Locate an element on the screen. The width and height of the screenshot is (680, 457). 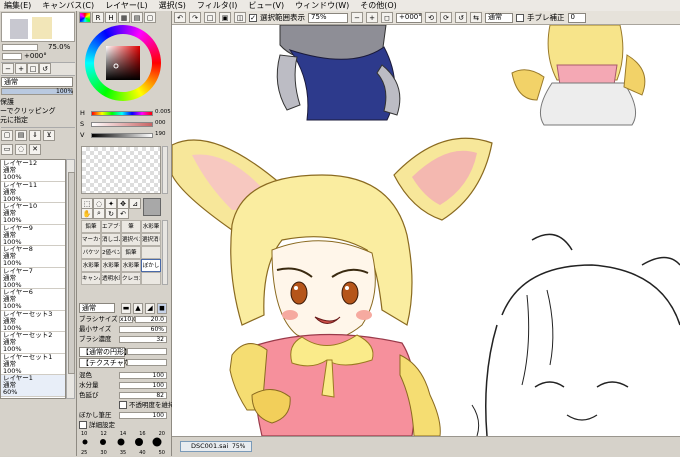
undo-button: ↶ is located at coordinates (180, 17).